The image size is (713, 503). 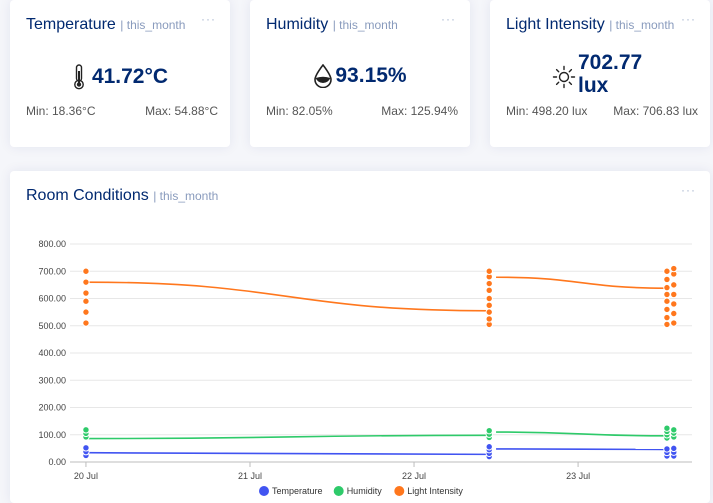 What do you see at coordinates (181, 111) in the screenshot?
I see `temperature-max: Max: 54.88°C` at bounding box center [181, 111].